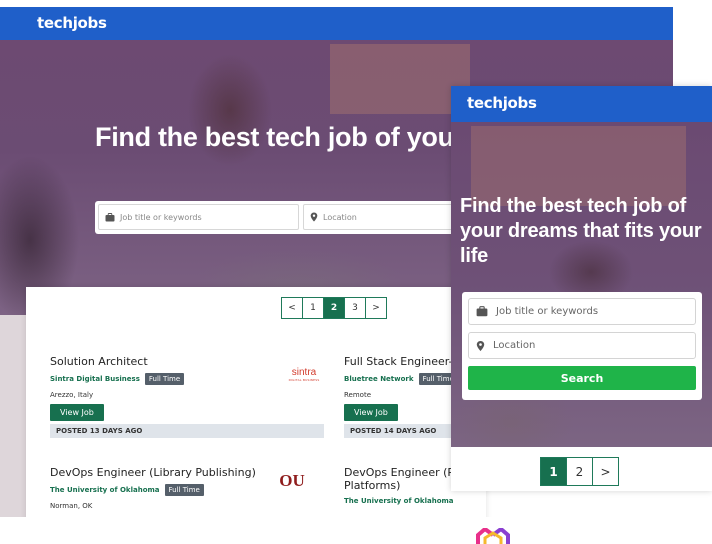 The image size is (712, 544). What do you see at coordinates (13, 416) in the screenshot?
I see `desktop-side-strip` at bounding box center [13, 416].